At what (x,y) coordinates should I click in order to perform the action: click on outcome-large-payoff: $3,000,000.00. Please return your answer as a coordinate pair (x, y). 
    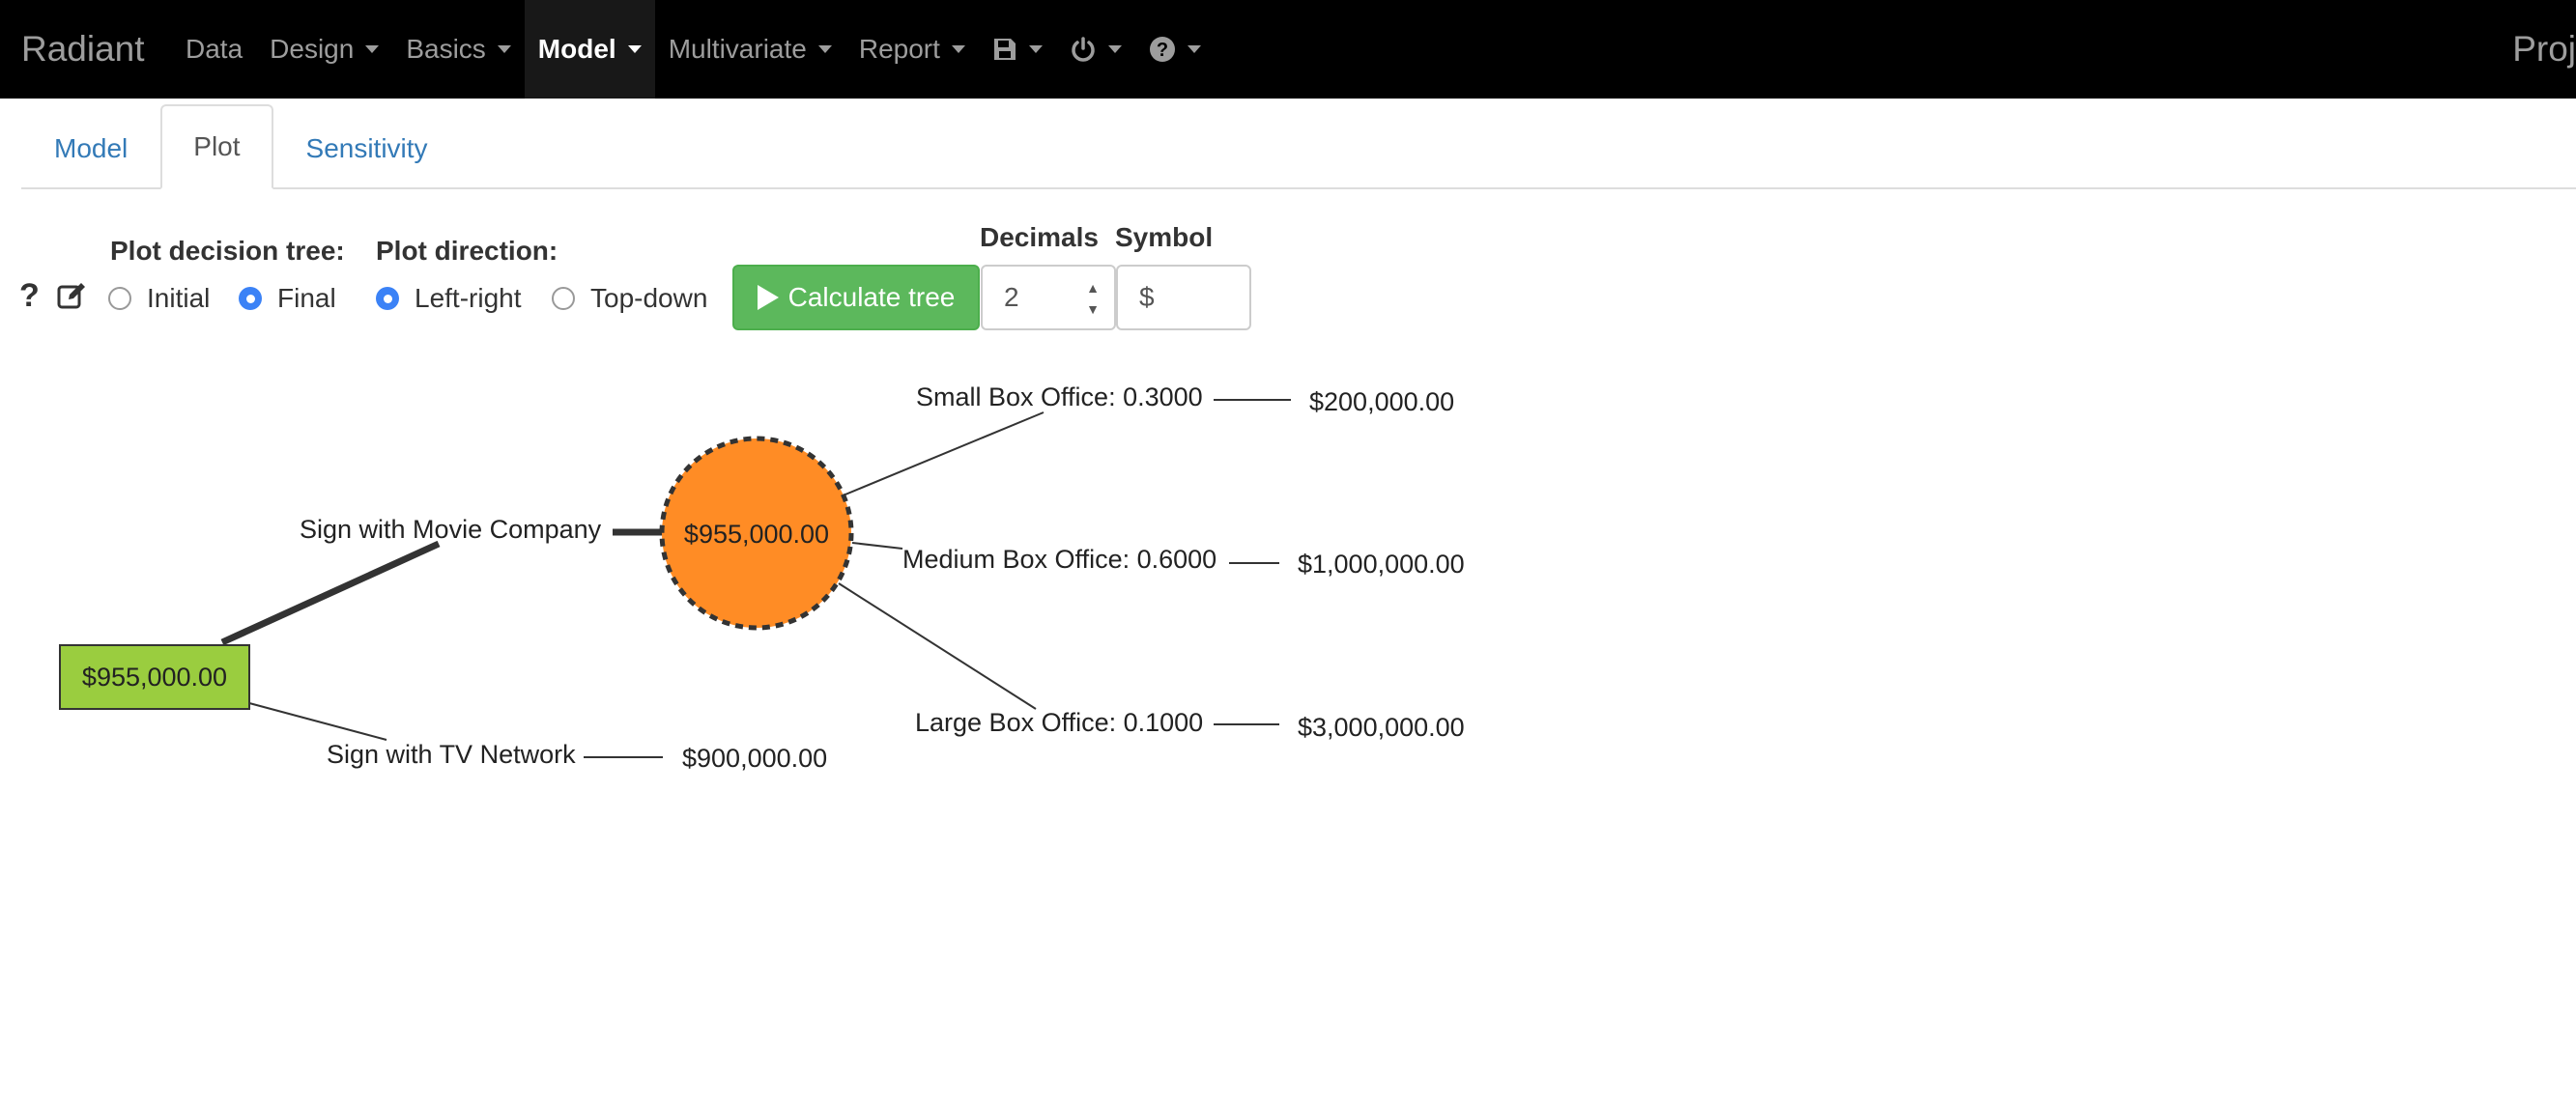
    Looking at the image, I should click on (1382, 727).